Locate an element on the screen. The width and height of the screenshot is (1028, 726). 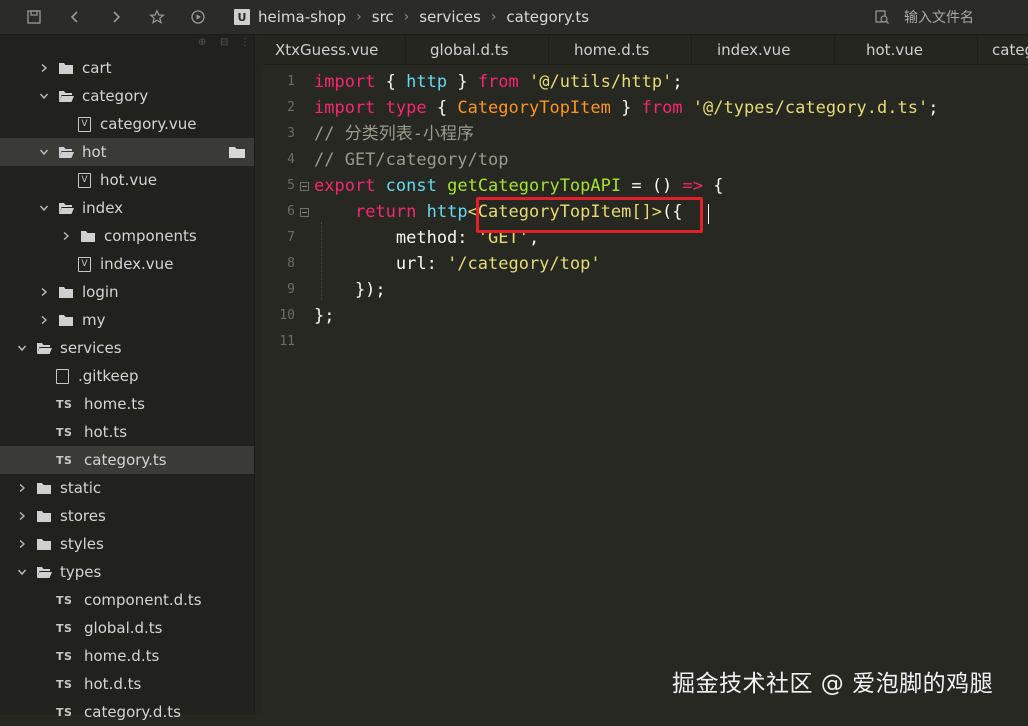
collapse-icon: ⊟ is located at coordinates (224, 42).